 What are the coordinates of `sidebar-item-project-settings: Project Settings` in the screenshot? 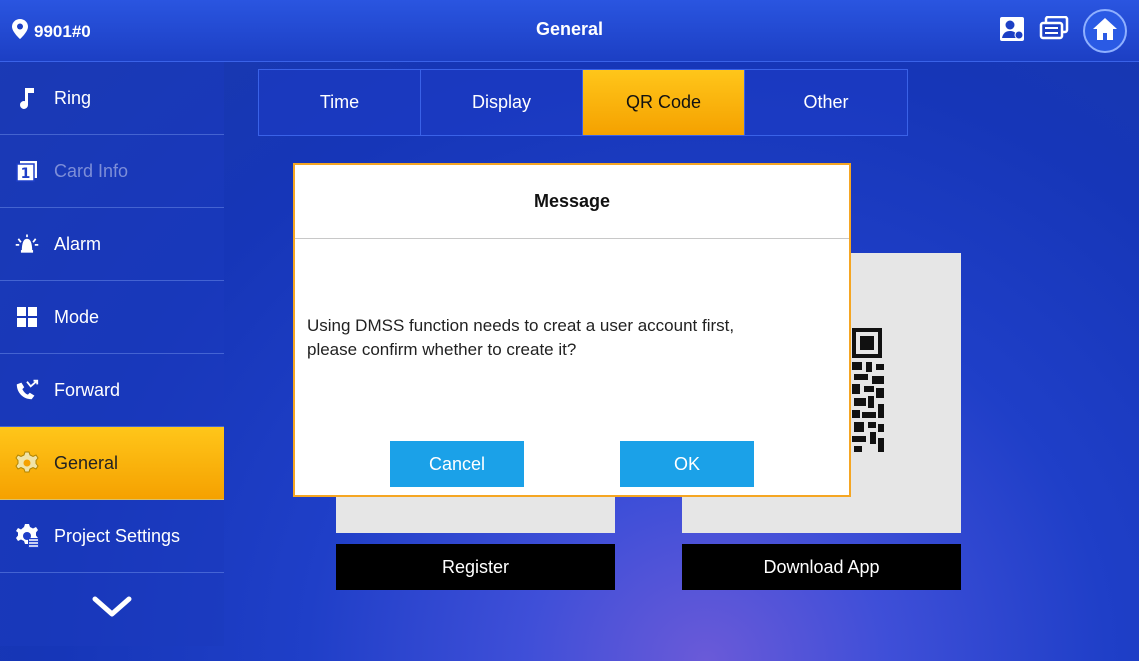 It's located at (112, 536).